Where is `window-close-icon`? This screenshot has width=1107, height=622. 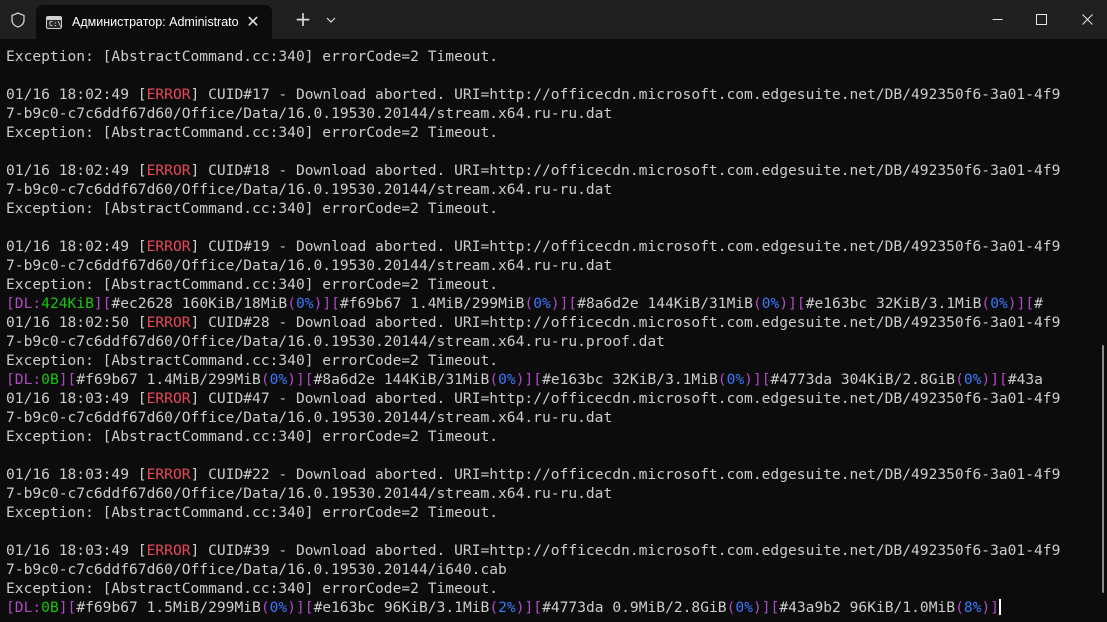
window-close-icon is located at coordinates (1085, 19).